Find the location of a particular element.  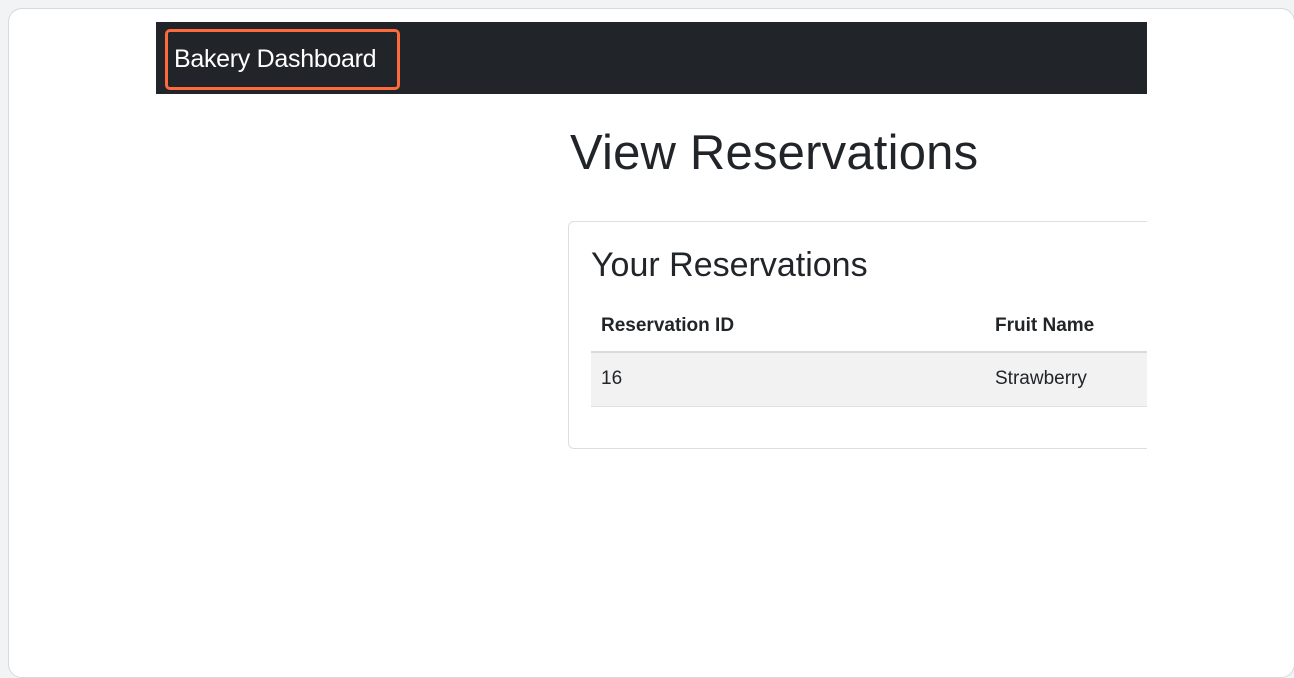

navbar-brand-link: Bakery Dashboard is located at coordinates (282, 59).